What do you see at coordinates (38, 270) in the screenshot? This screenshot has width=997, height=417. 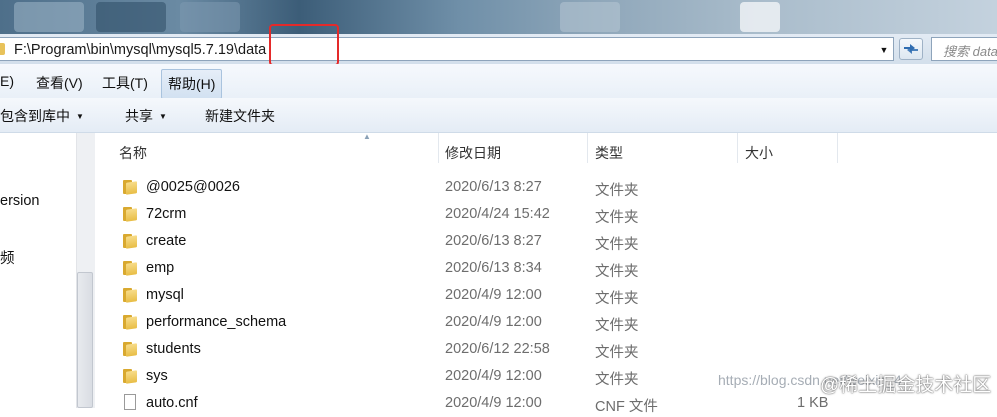 I see `navigation-pane: ersion 频` at bounding box center [38, 270].